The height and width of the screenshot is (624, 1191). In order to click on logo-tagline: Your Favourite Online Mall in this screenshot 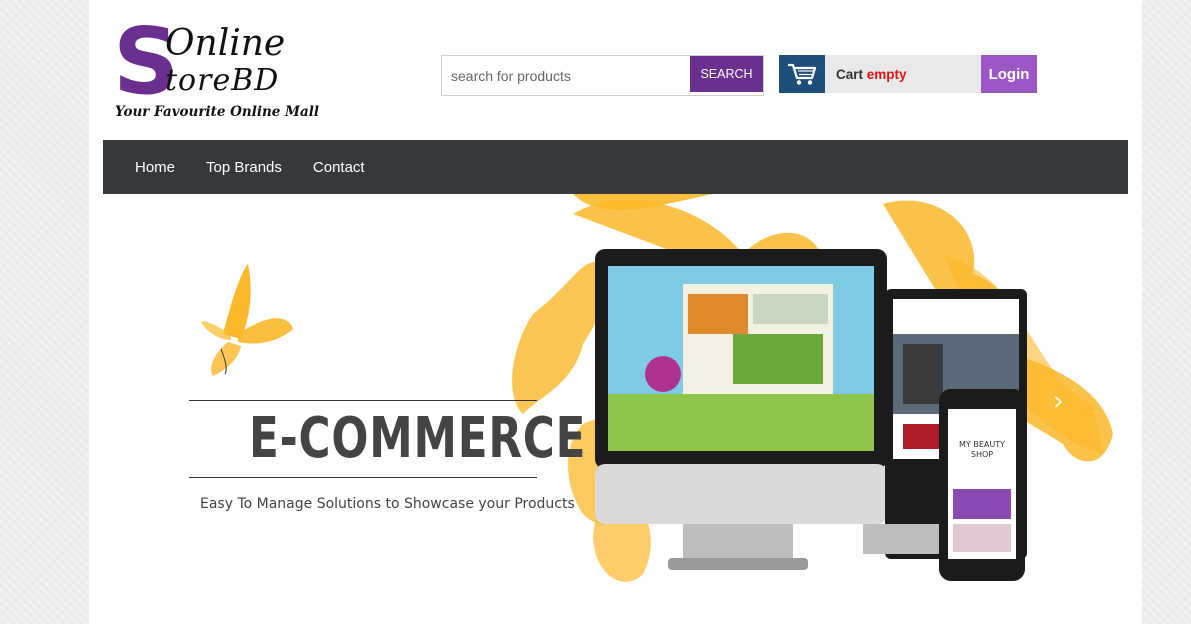, I will do `click(217, 112)`.